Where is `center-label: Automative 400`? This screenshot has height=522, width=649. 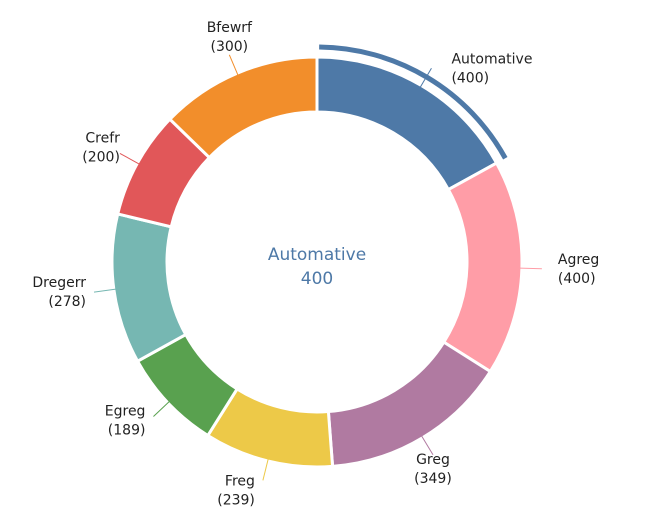
center-label: Automative 400 is located at coordinates (317, 267).